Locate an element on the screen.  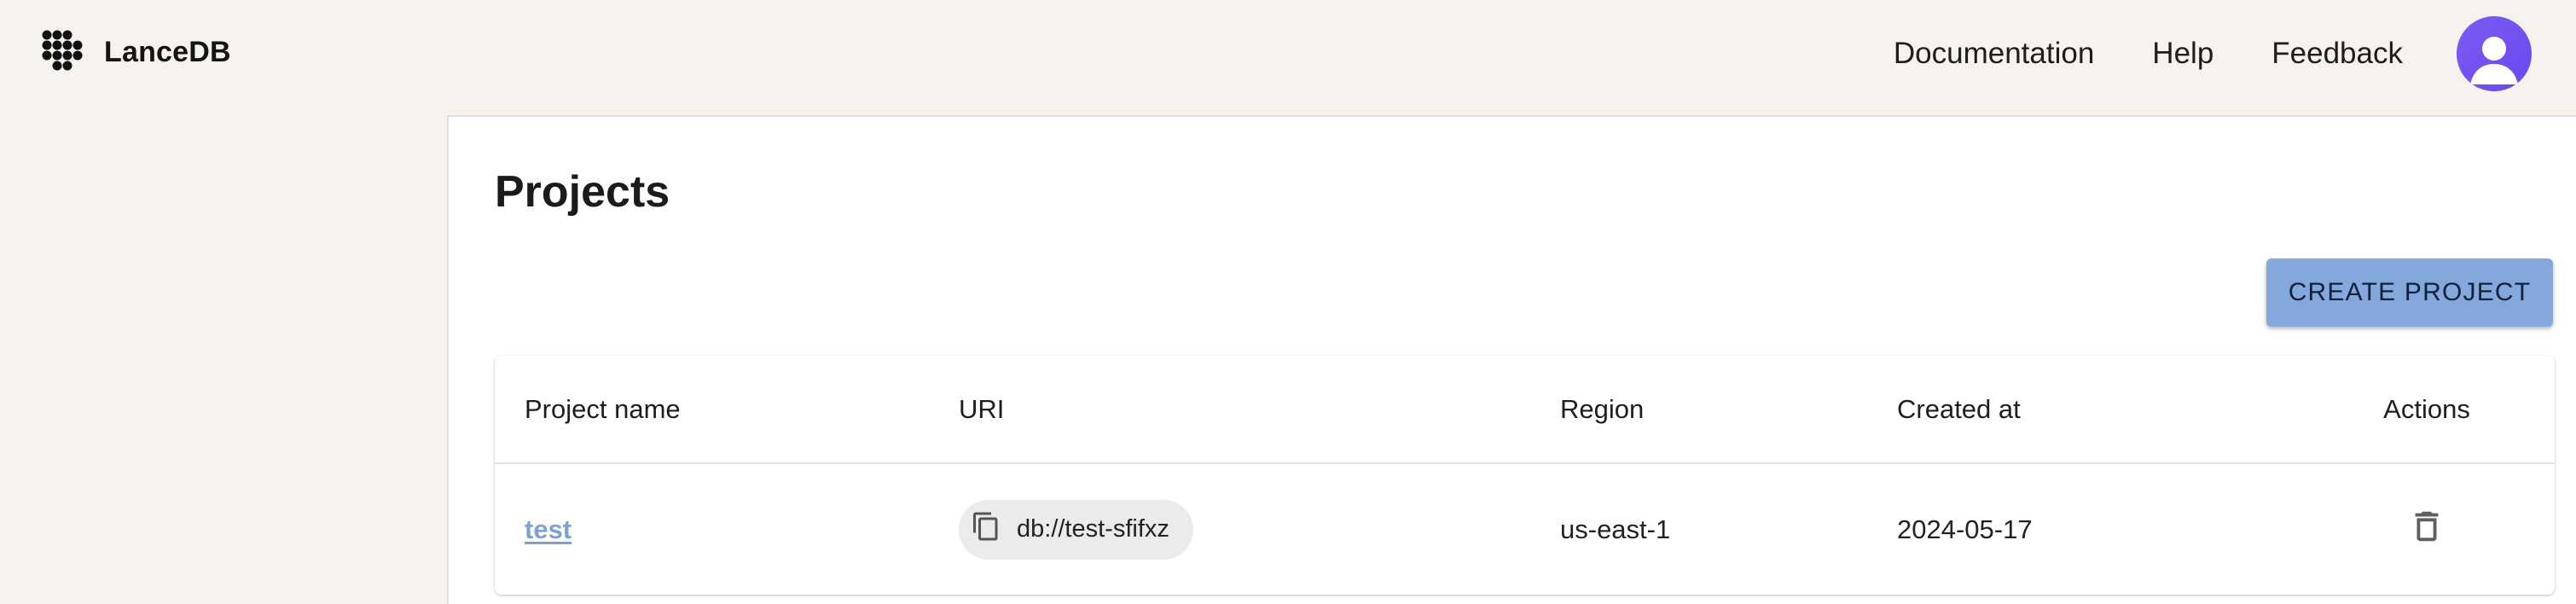
uri-cell: db://test-sfifxz is located at coordinates (1076, 530).